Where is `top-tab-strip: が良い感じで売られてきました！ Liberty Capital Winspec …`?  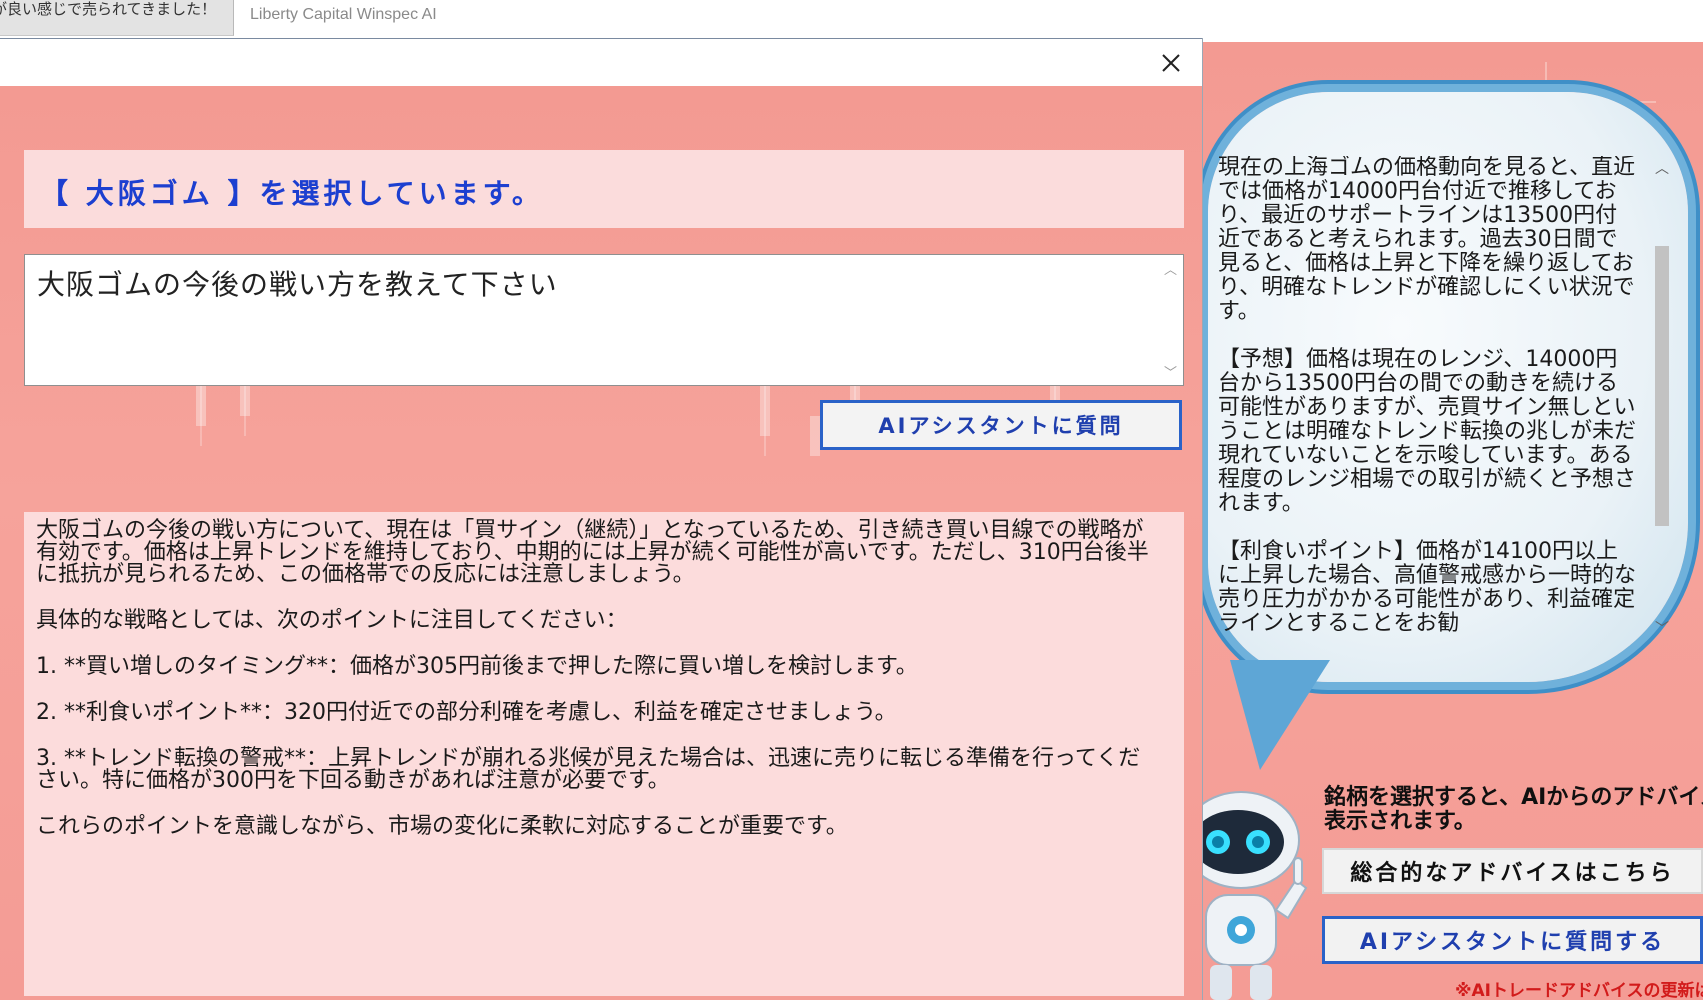 top-tab-strip: が良い感じで売られてきました！ Liberty Capital Winspec … is located at coordinates (851, 18).